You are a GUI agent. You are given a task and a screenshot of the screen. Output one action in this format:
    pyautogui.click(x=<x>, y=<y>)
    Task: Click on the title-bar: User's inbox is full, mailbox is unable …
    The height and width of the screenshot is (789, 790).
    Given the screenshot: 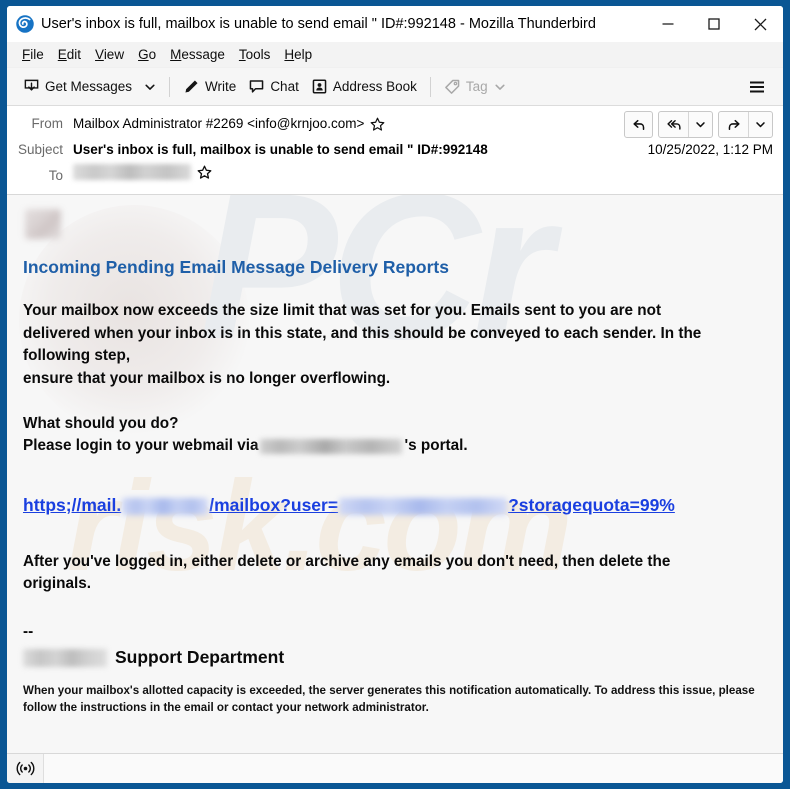 What is the action you would take?
    pyautogui.click(x=395, y=24)
    